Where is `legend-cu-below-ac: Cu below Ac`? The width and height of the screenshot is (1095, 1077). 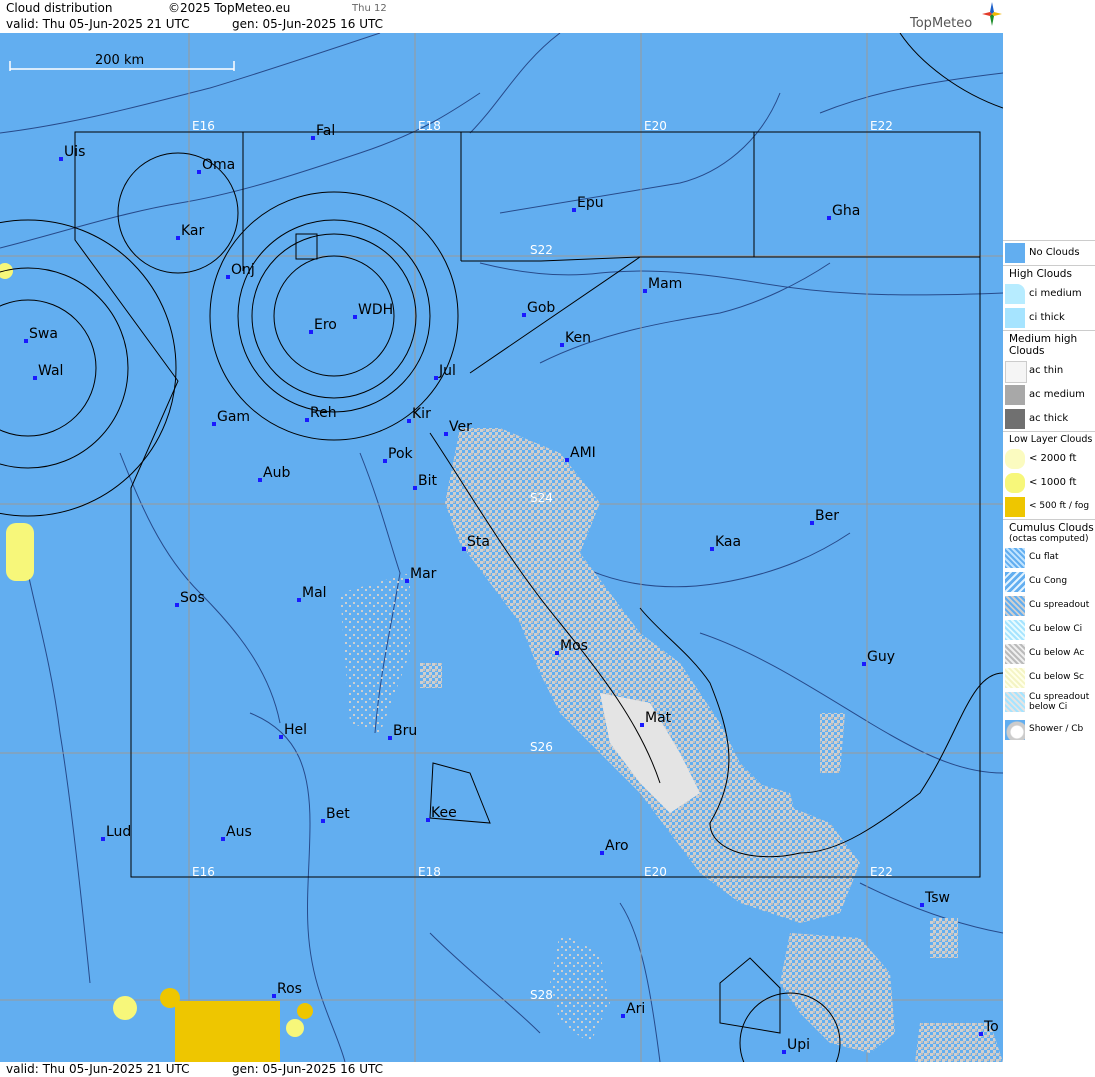 legend-cu-below-ac: Cu below Ac is located at coordinates (1049, 654).